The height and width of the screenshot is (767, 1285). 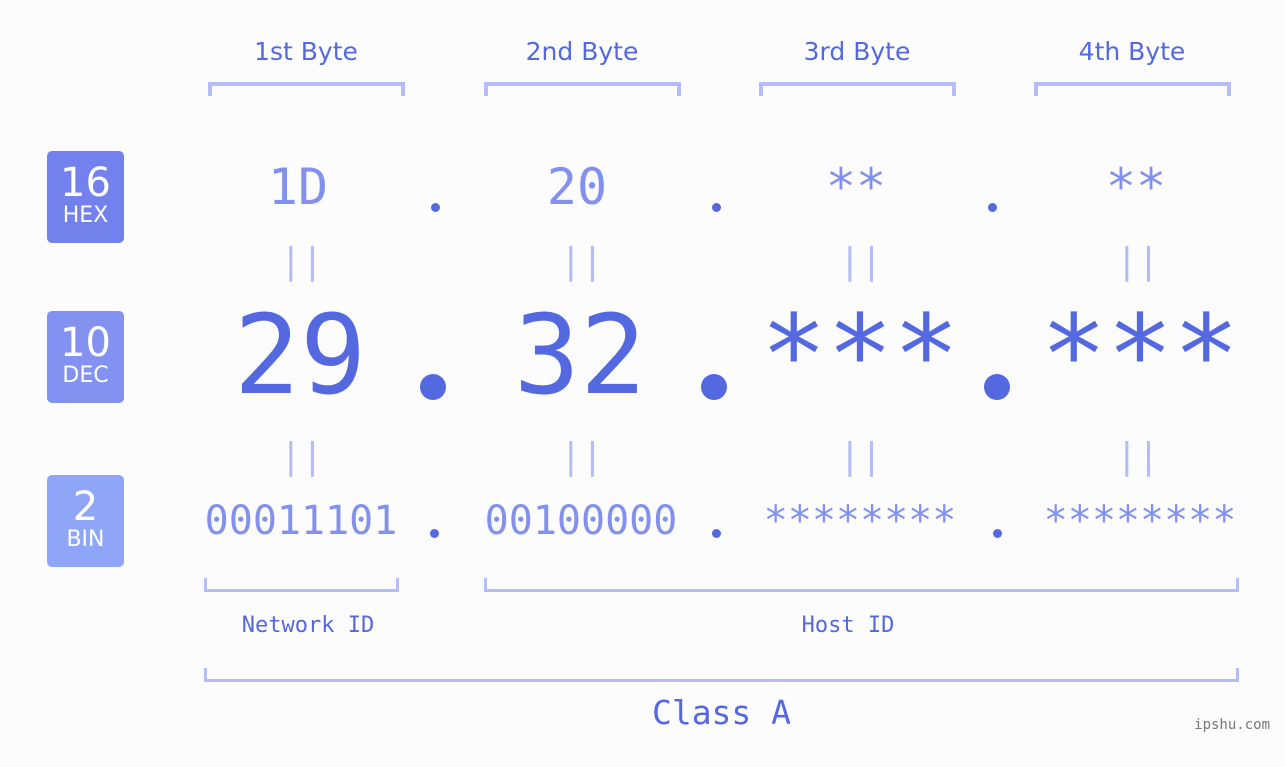 What do you see at coordinates (1140, 521) in the screenshot?
I see `bin-byte-4: ********` at bounding box center [1140, 521].